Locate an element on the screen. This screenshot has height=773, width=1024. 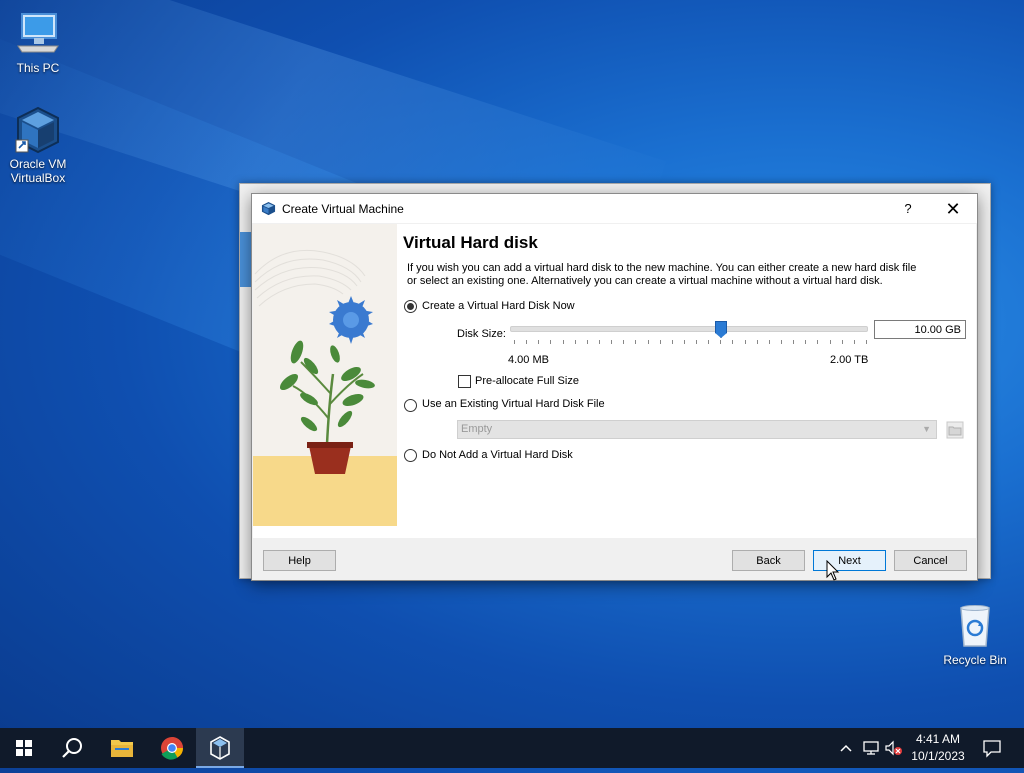
clock-date: 10/1/2023 is located at coordinates (938, 756).